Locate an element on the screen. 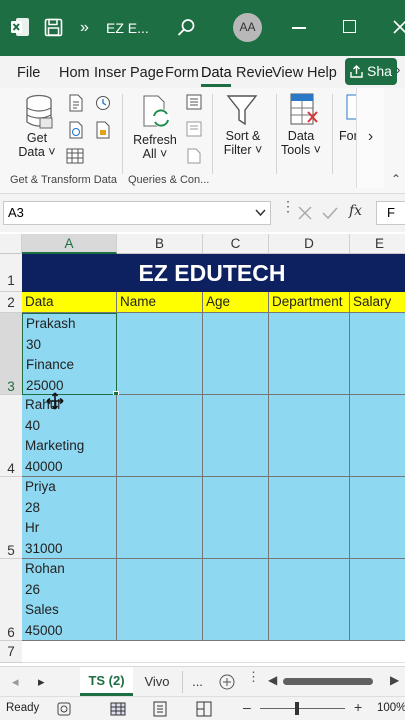 Image resolution: width=405 pixels, height=720 pixels. row-header-4: 4 is located at coordinates (11, 436).